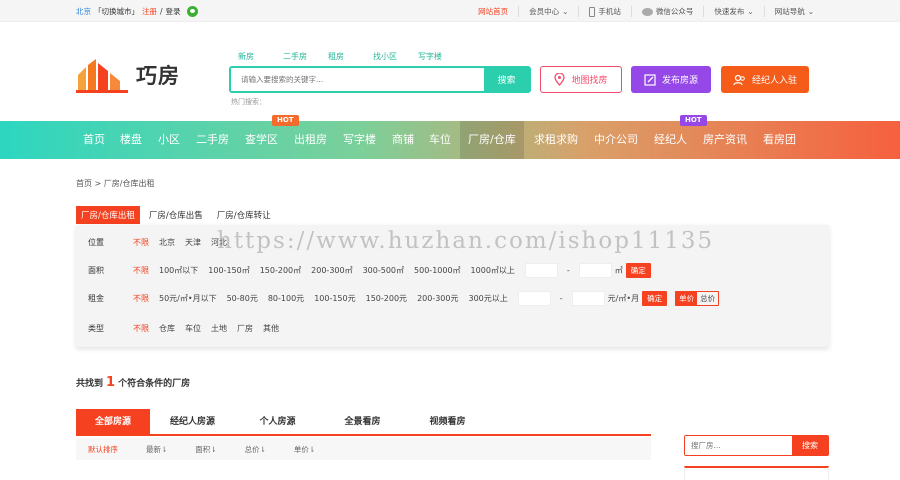 The height and width of the screenshot is (480, 900). Describe the element at coordinates (103, 449) in the screenshot. I see `sort-default: 默认排序` at that location.